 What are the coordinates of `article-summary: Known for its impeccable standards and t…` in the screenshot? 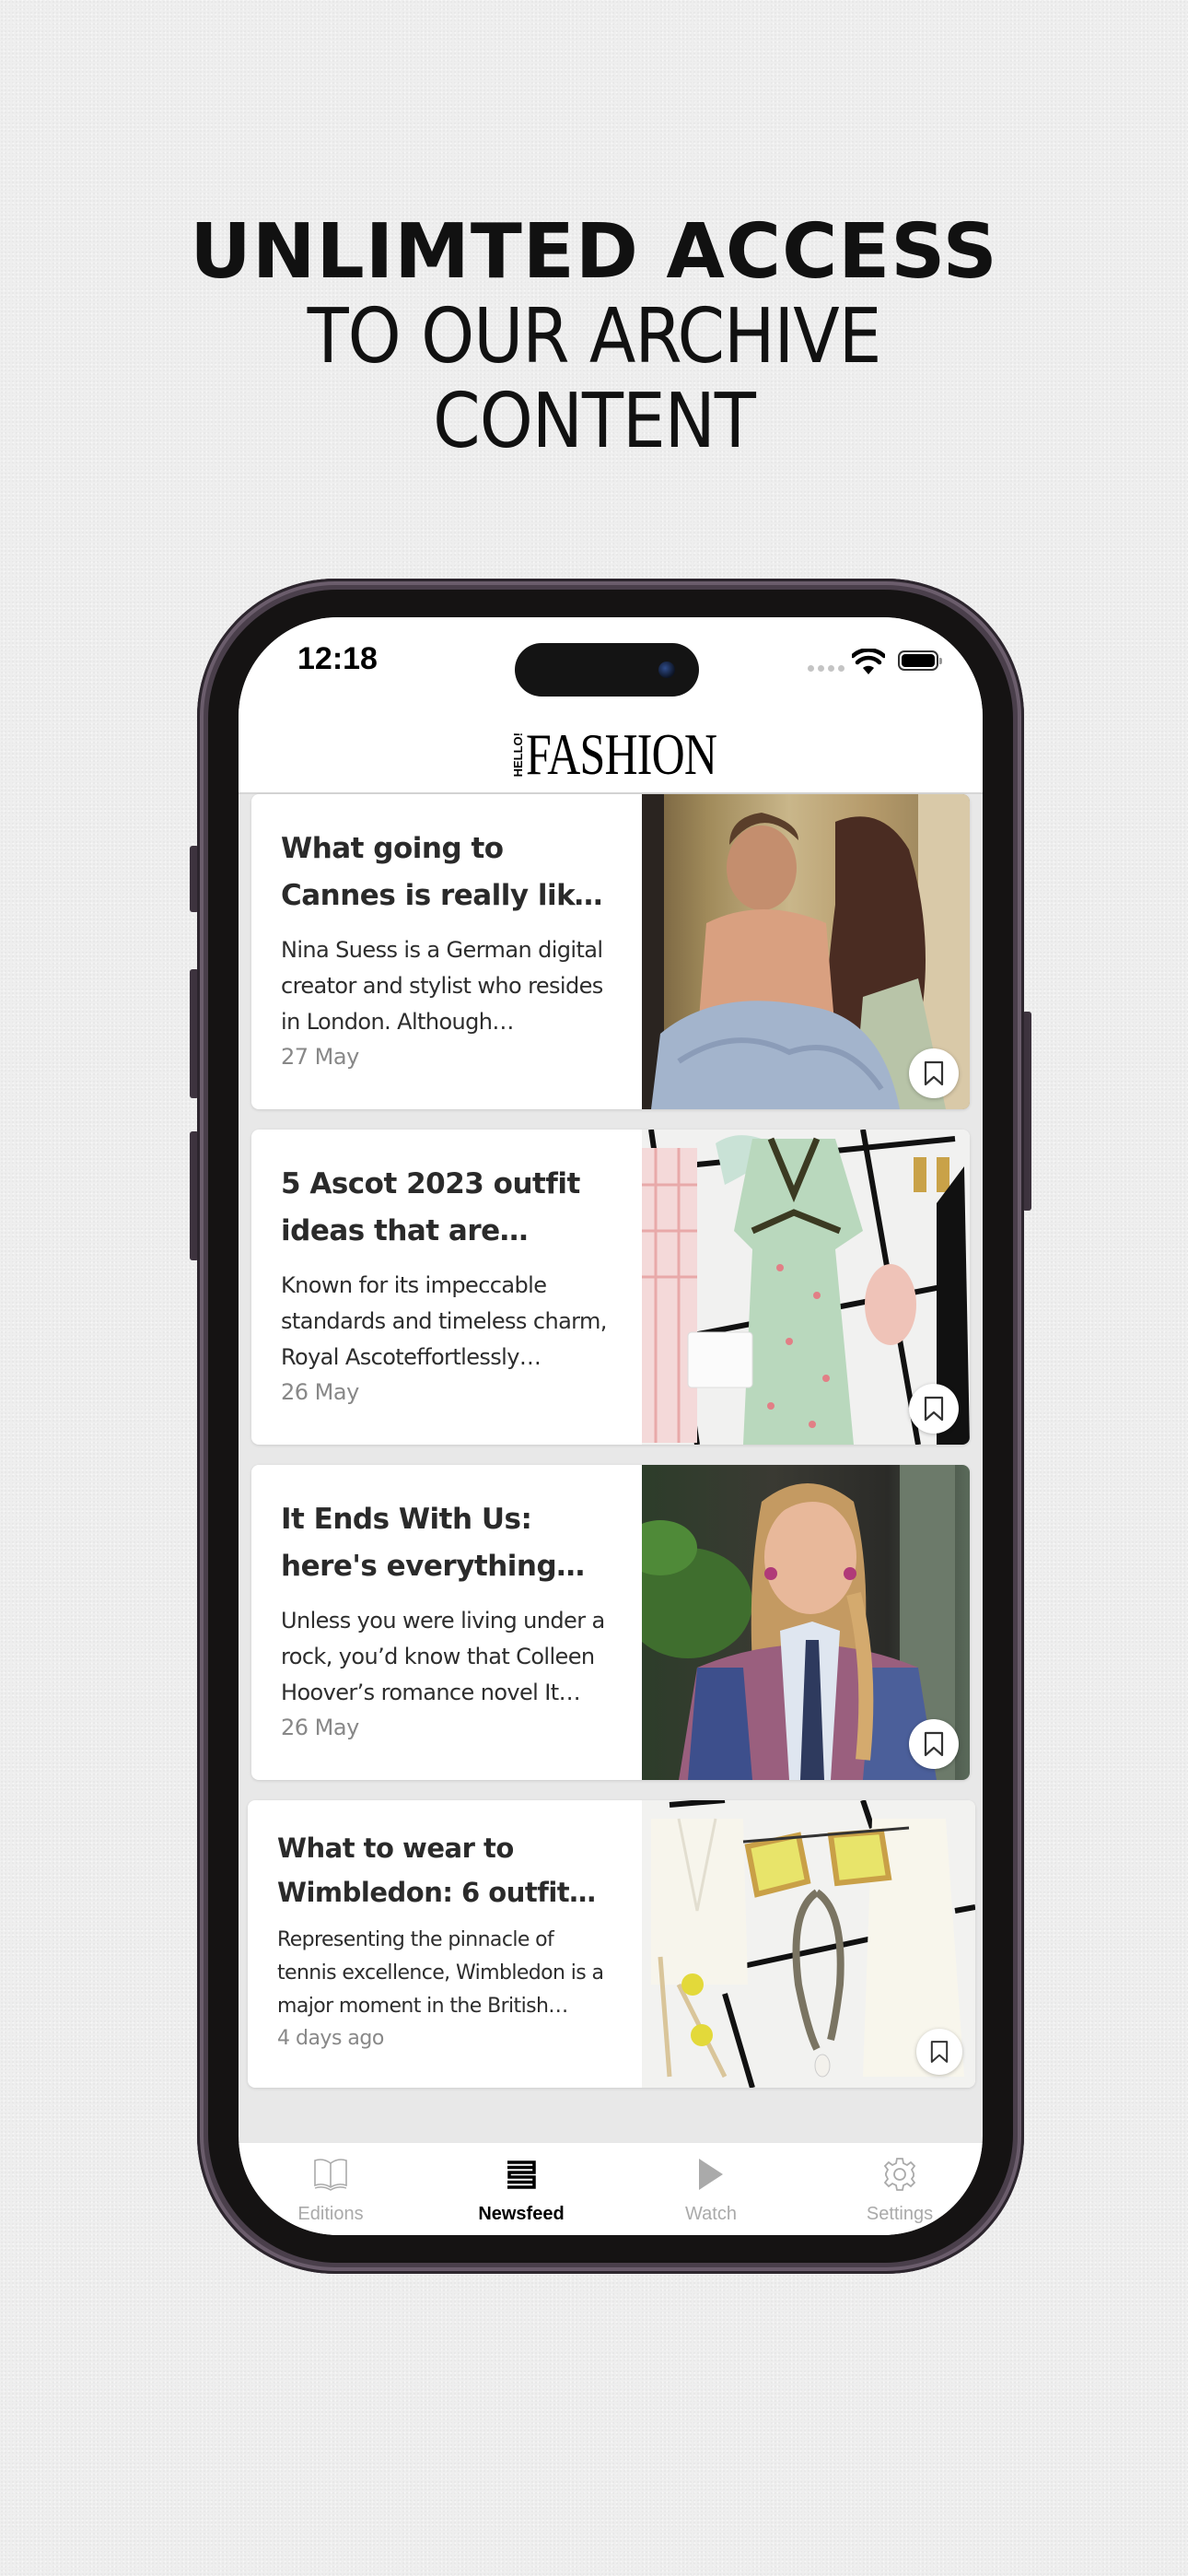 It's located at (444, 1321).